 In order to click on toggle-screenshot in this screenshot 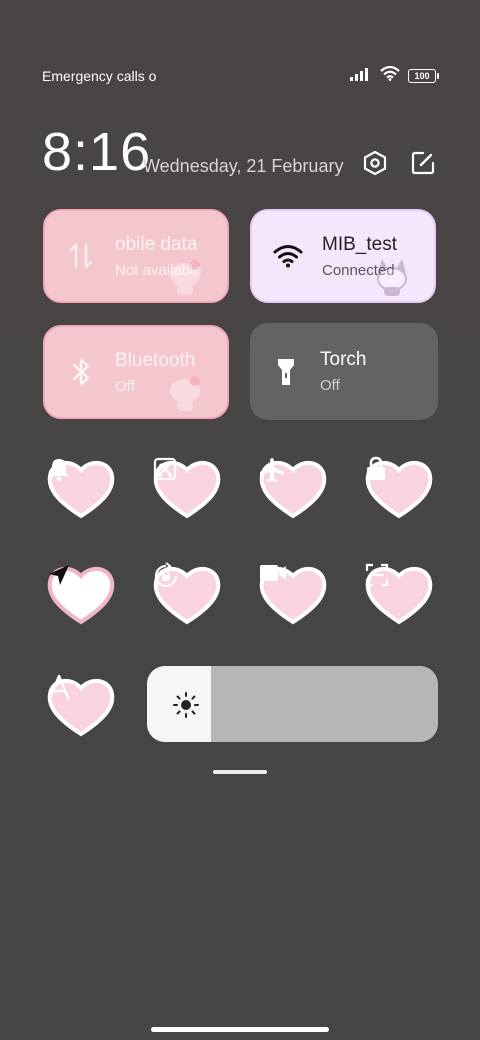, I will do `click(187, 488)`.